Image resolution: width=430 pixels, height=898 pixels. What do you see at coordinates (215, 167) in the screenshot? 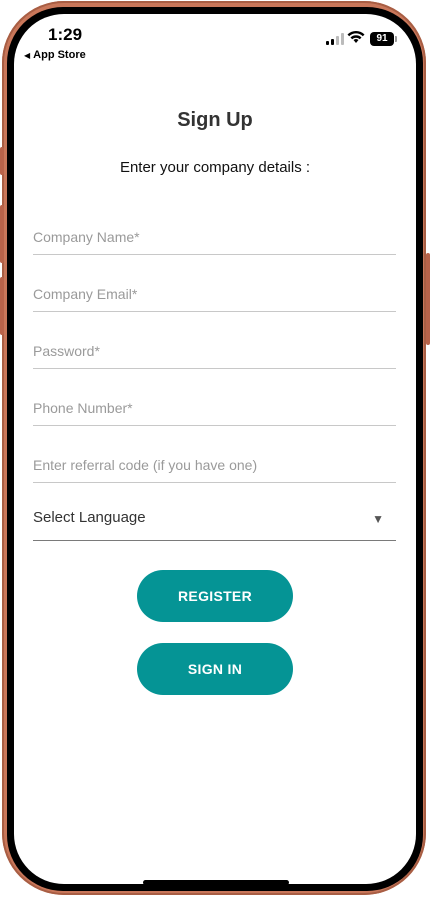
I see `page-subtitle: Enter your company details :` at bounding box center [215, 167].